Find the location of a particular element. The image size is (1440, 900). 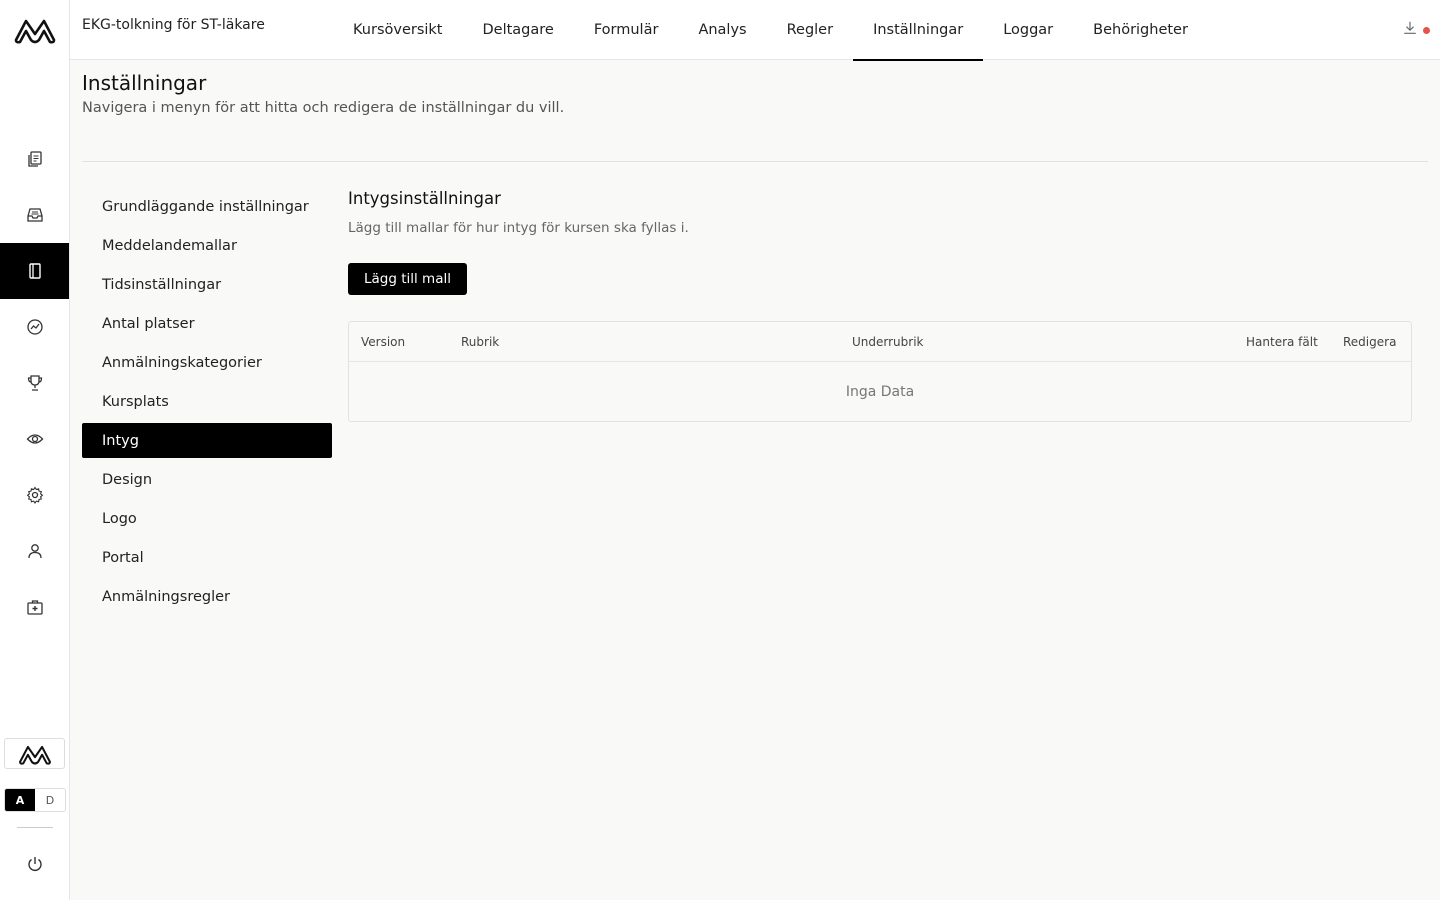

download-icon is located at coordinates (1416, 30).